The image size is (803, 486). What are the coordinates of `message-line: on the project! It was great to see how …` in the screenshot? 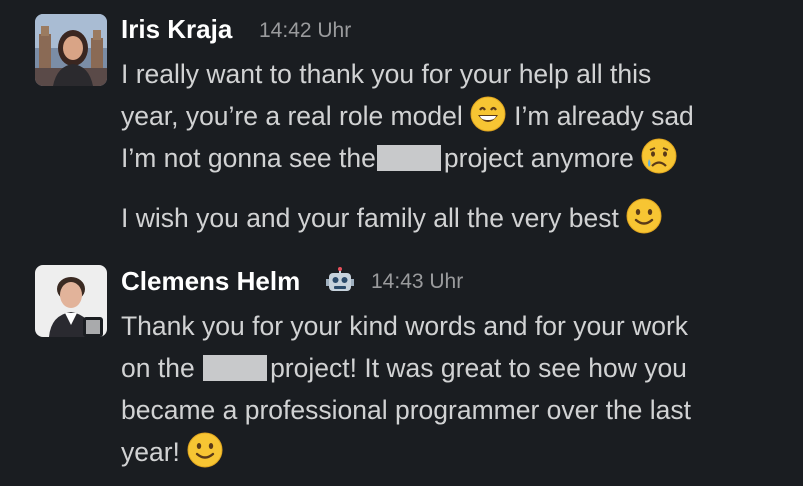 It's located at (404, 368).